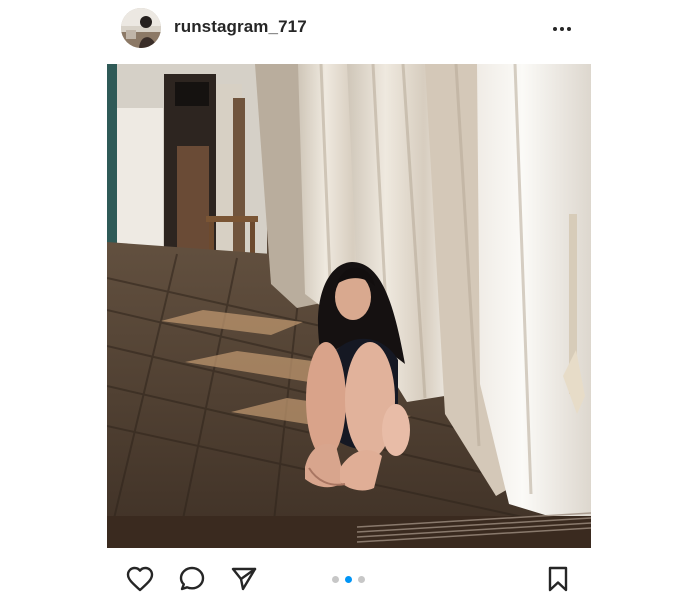 This screenshot has height=600, width=700. I want to click on save-button, so click(558, 579).